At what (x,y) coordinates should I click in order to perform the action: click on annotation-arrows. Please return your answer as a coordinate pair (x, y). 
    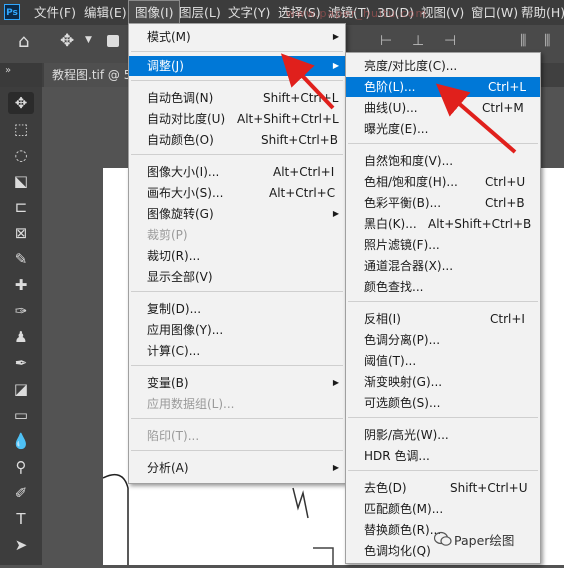
    Looking at the image, I should click on (398, 103).